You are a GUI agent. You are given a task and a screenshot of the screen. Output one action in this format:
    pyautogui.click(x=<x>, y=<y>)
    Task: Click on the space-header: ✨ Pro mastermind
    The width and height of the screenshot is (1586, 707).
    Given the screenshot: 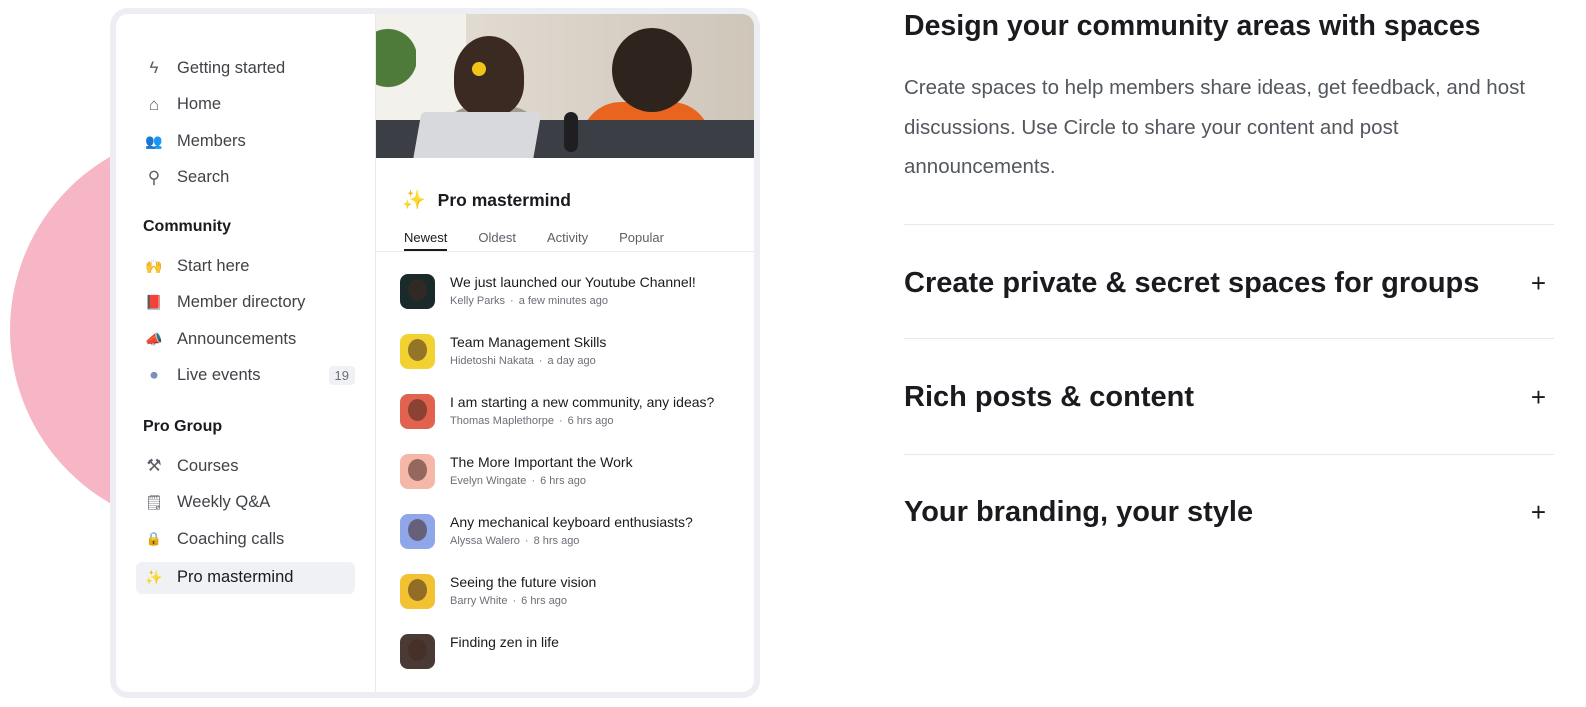 What is the action you would take?
    pyautogui.click(x=565, y=186)
    